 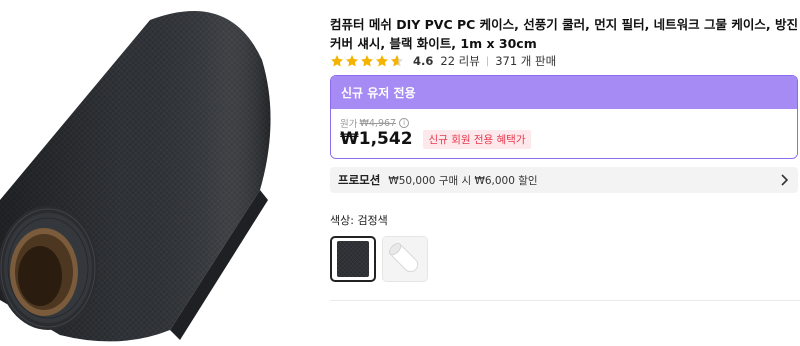 I want to click on sale-price: ₩1,542, so click(x=376, y=139).